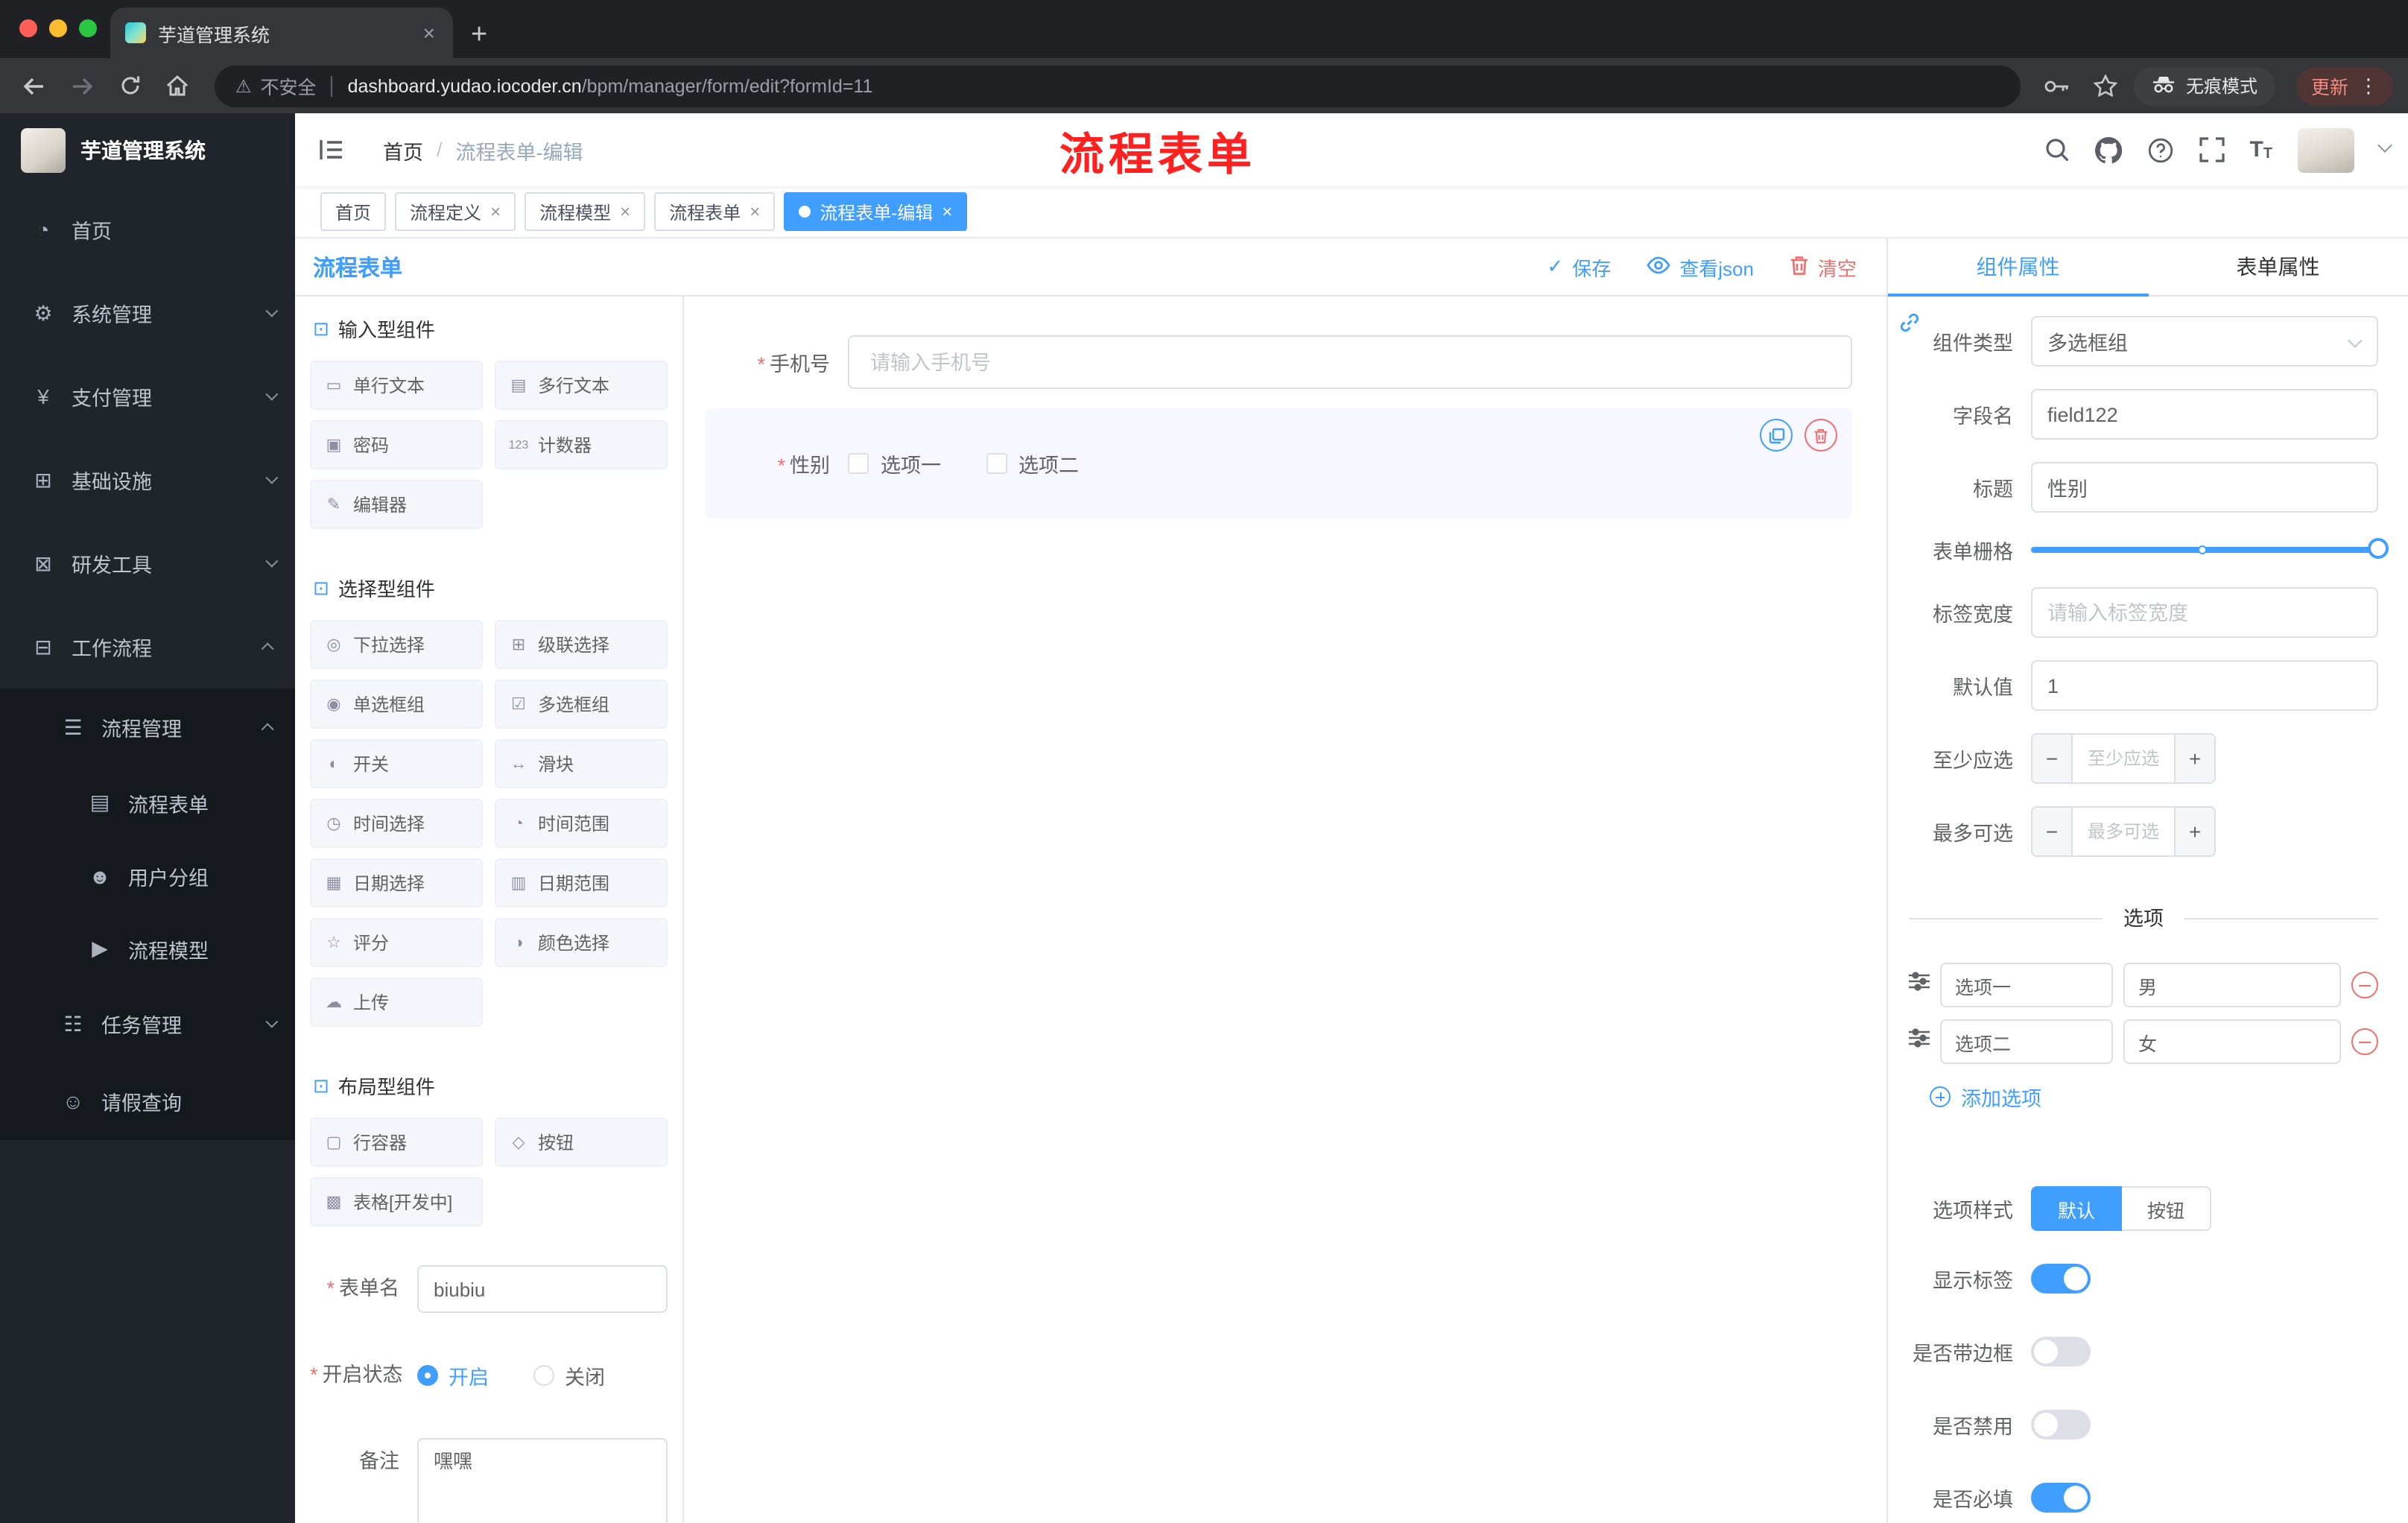 This screenshot has width=2408, height=1523. I want to click on field-name-input, so click(2204, 415).